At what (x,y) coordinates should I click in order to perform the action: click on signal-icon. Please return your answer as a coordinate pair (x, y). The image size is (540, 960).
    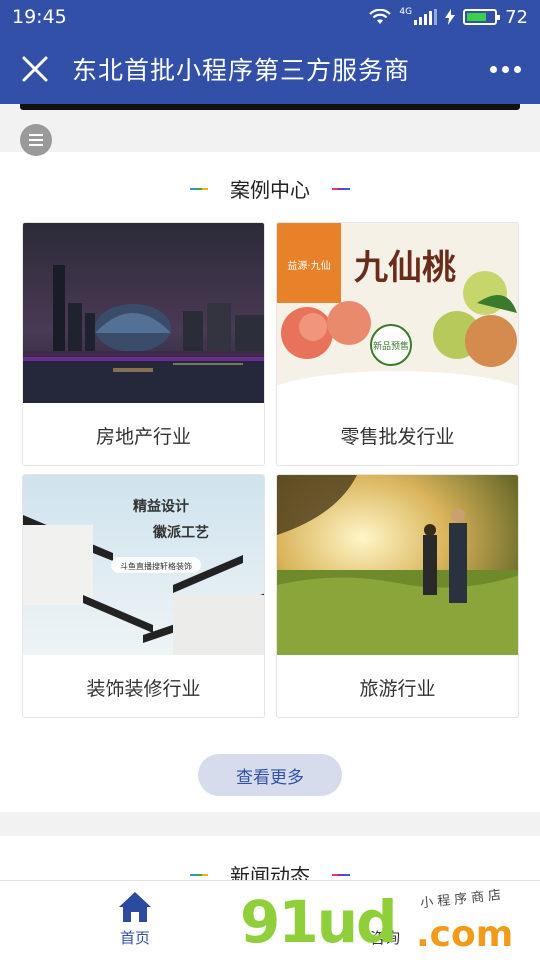
    Looking at the image, I should click on (426, 17).